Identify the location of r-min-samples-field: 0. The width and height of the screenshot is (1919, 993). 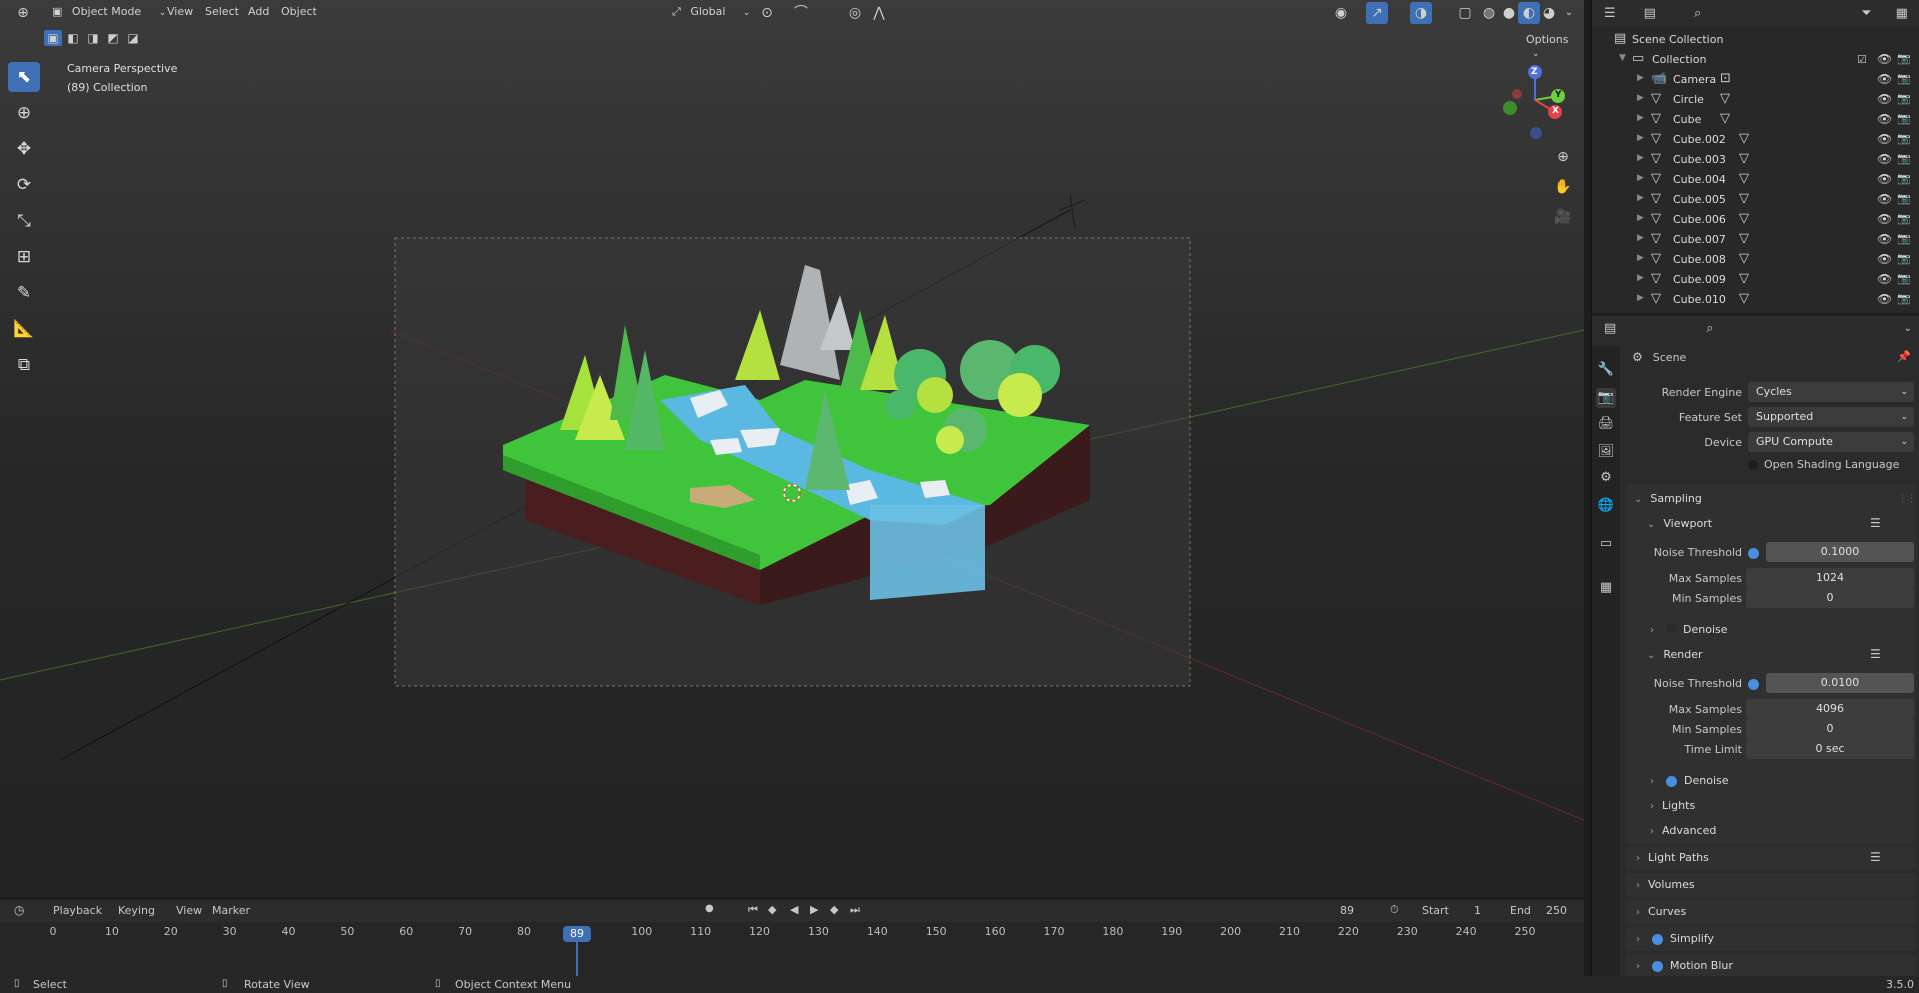
(1830, 729).